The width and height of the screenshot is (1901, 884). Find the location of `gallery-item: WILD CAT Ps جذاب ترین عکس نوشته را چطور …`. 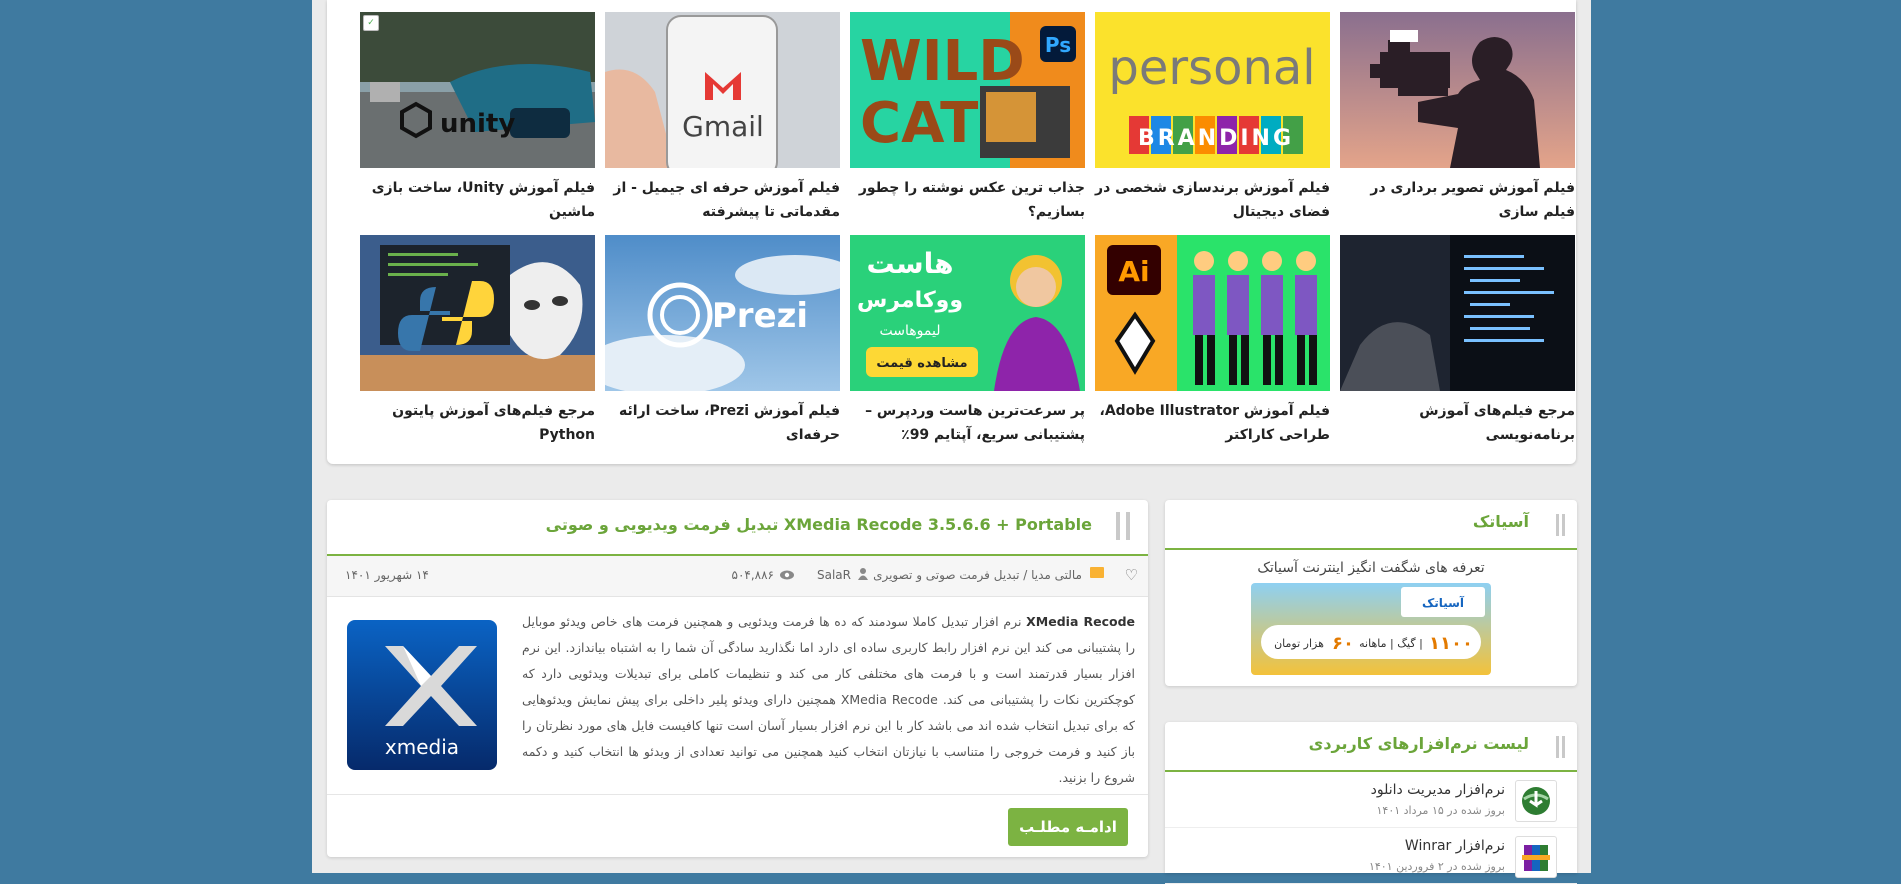

gallery-item: WILD CAT Ps جذاب ترین عکس نوشته را چطور … is located at coordinates (967, 118).